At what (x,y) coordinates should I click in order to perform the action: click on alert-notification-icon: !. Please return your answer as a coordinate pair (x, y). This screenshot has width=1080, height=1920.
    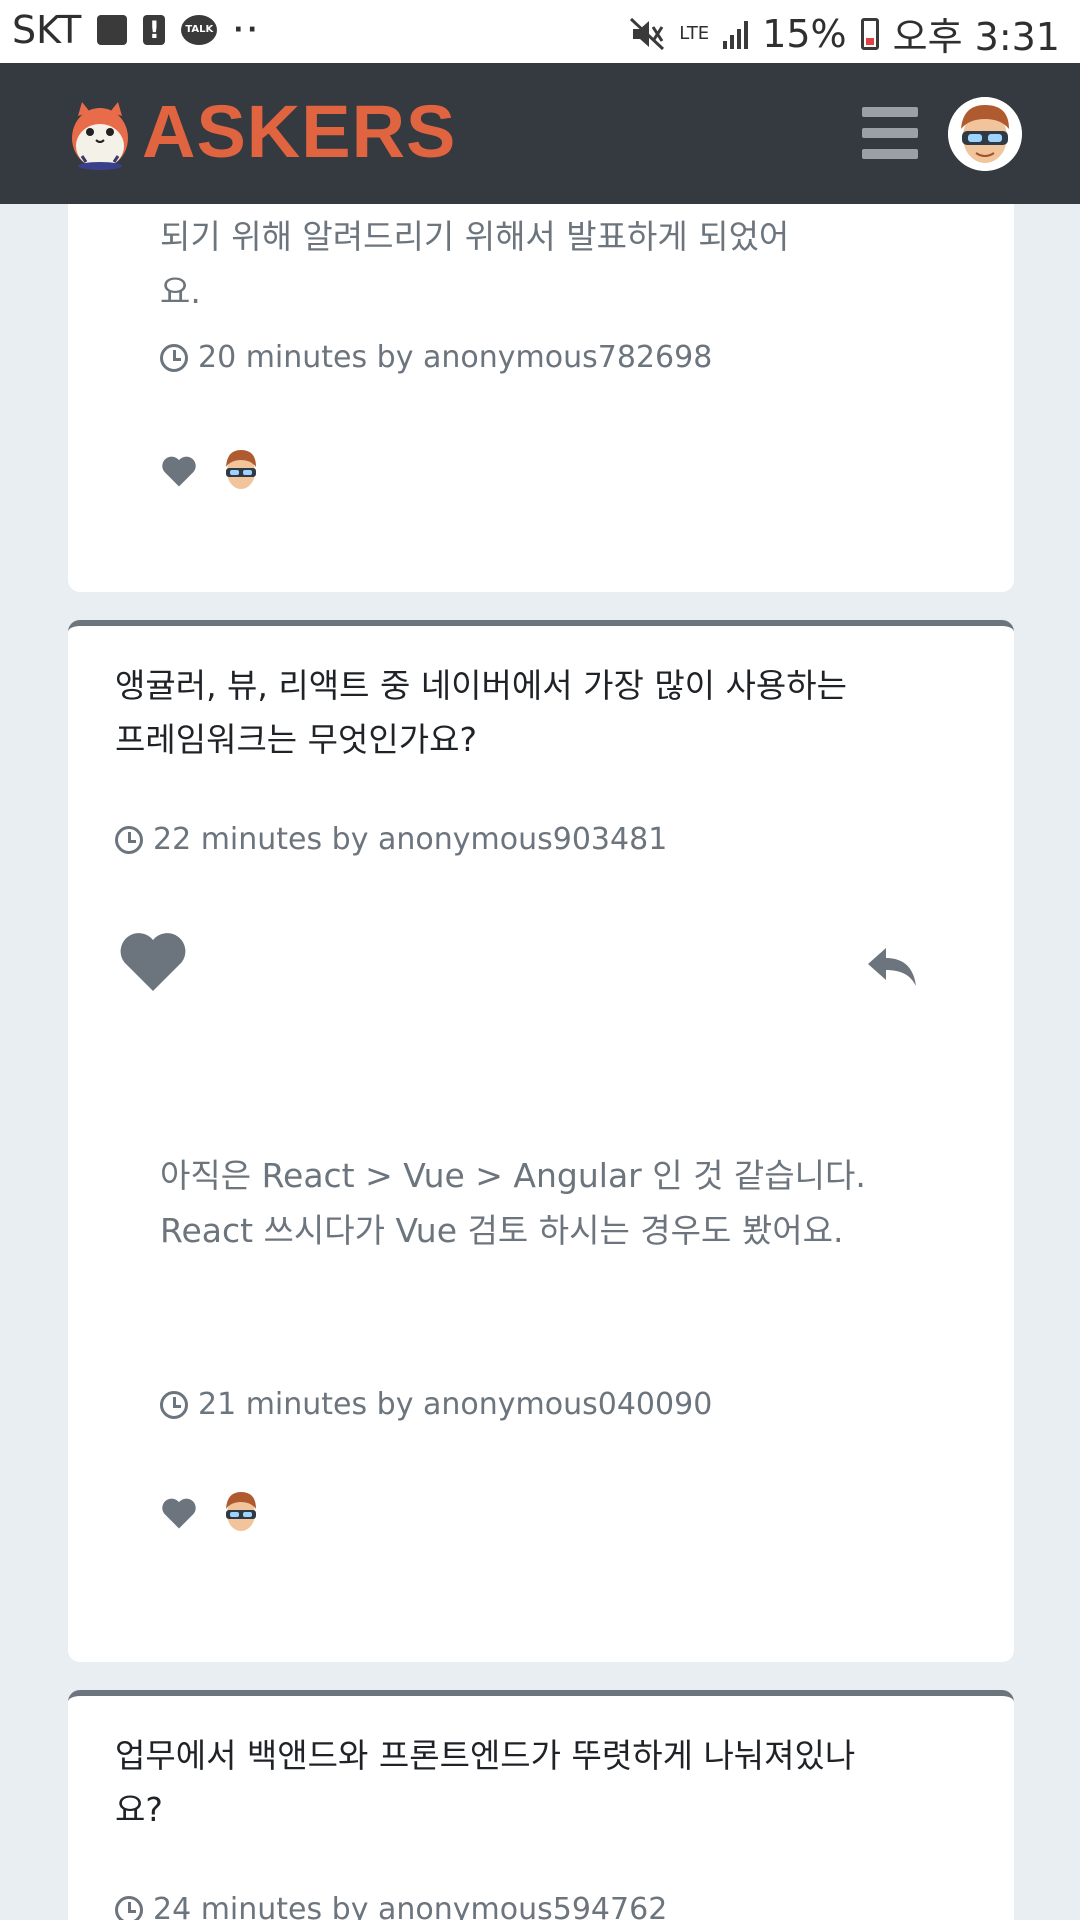
    Looking at the image, I should click on (154, 30).